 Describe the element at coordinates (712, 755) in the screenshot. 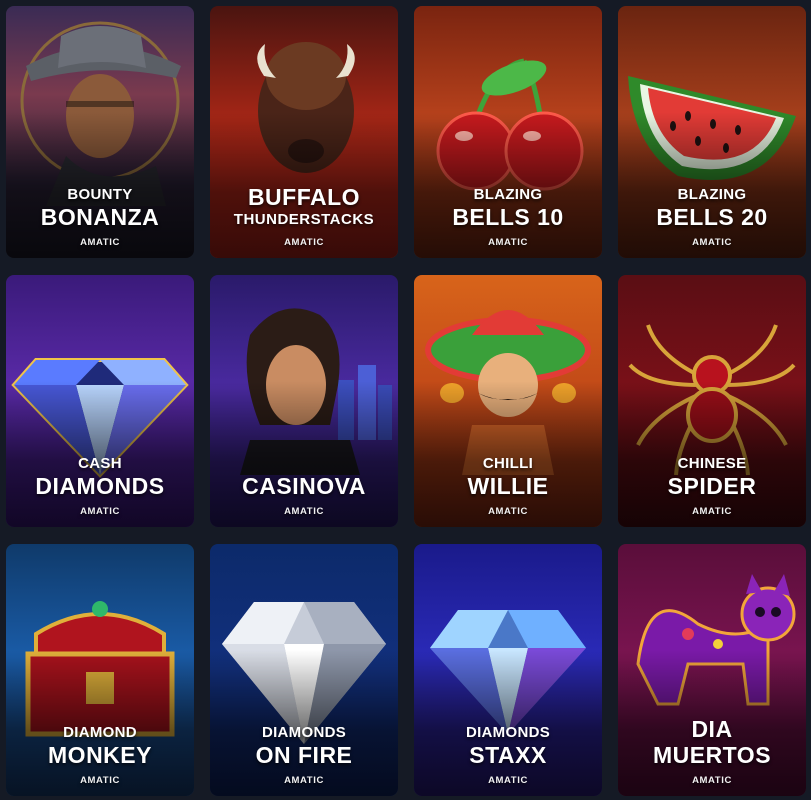

I see `game-title-line2: MUERTOS` at that location.